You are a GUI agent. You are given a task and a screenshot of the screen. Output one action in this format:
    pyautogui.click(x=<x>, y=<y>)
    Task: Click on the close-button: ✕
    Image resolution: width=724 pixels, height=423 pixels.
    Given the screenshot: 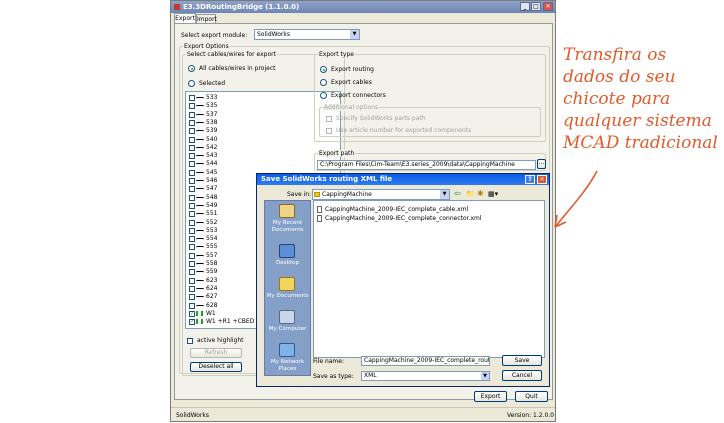 What is the action you would take?
    pyautogui.click(x=548, y=6)
    